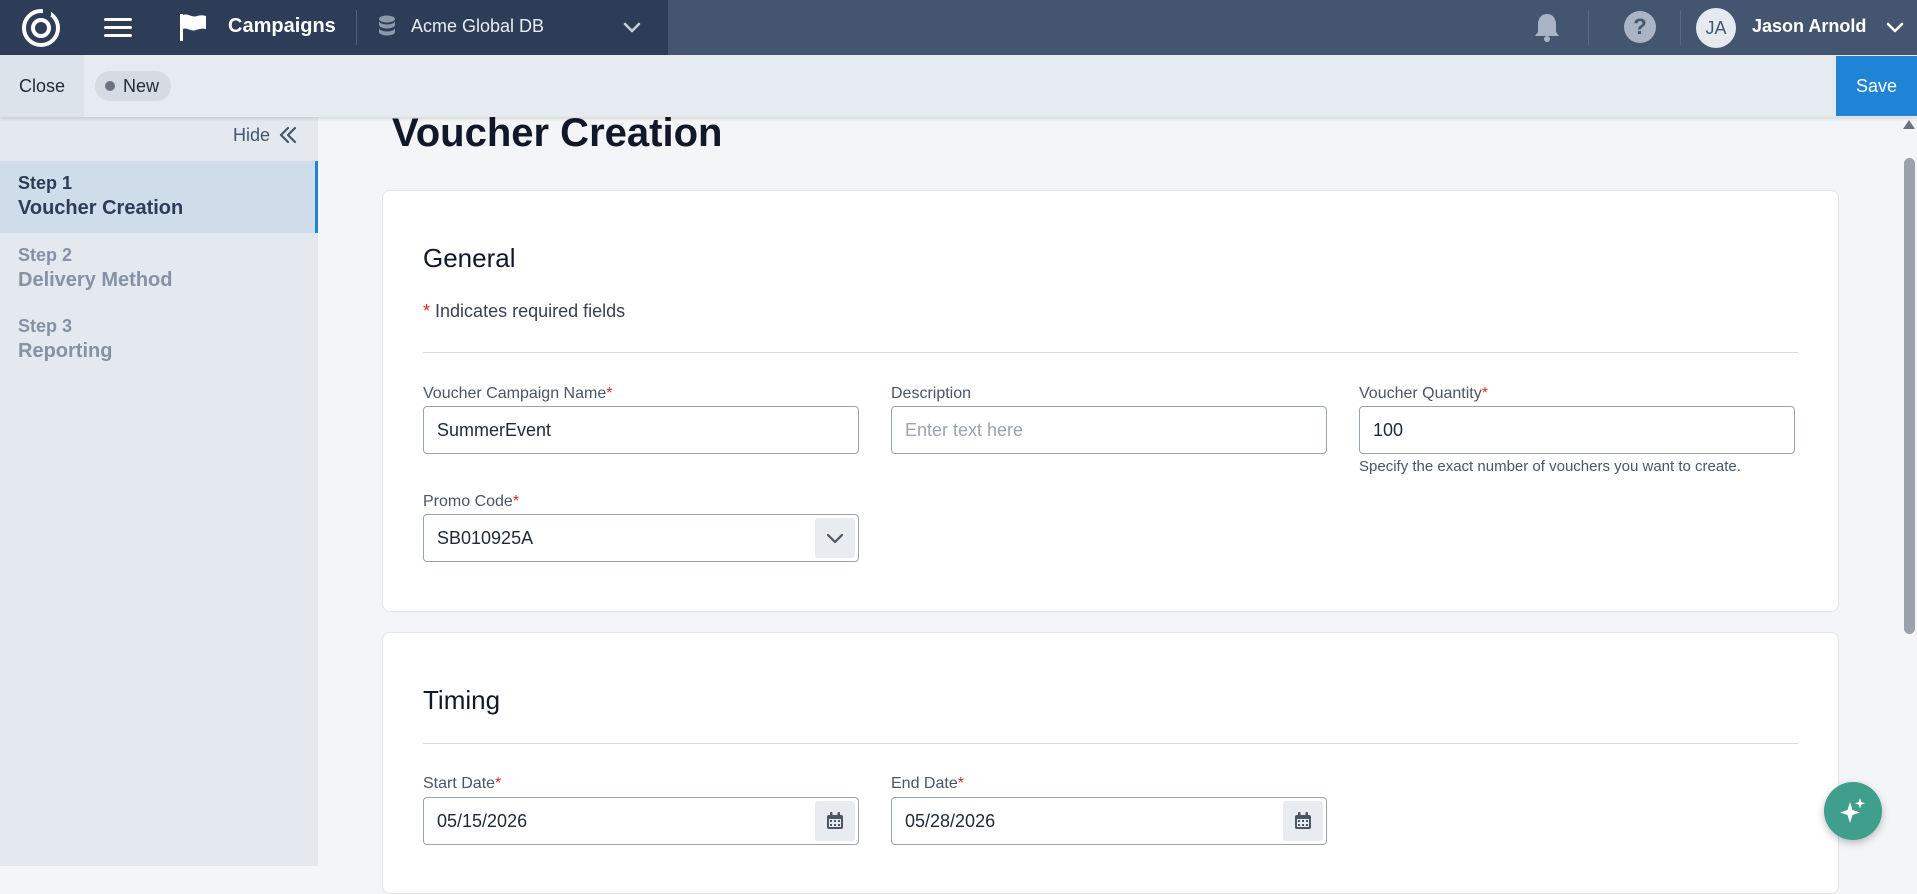 This screenshot has width=1917, height=894. Describe the element at coordinates (65, 351) in the screenshot. I see `step-title: Reporting` at that location.